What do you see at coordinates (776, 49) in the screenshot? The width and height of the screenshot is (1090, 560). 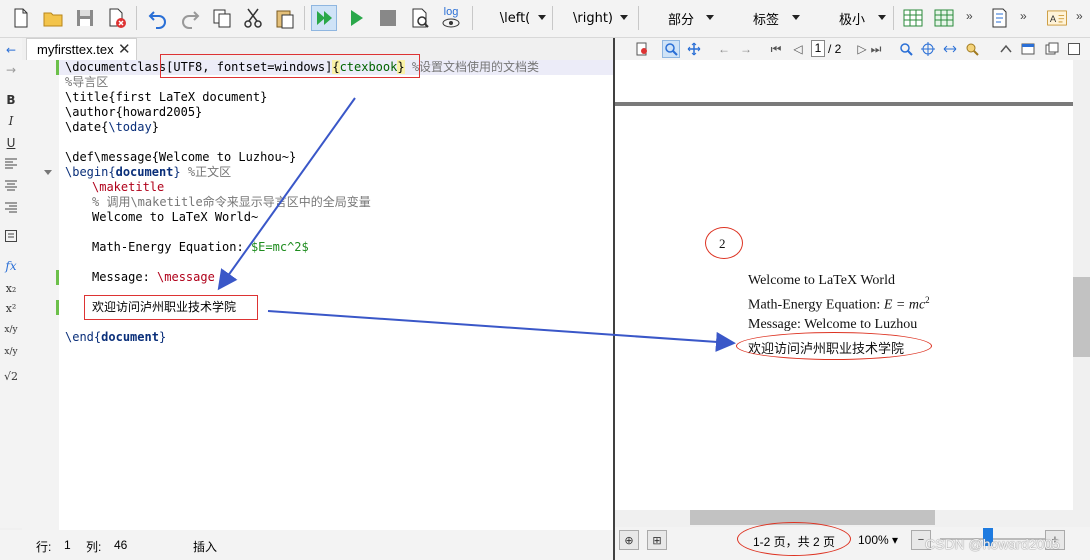 I see `first-page-icon: ⏮` at bounding box center [776, 49].